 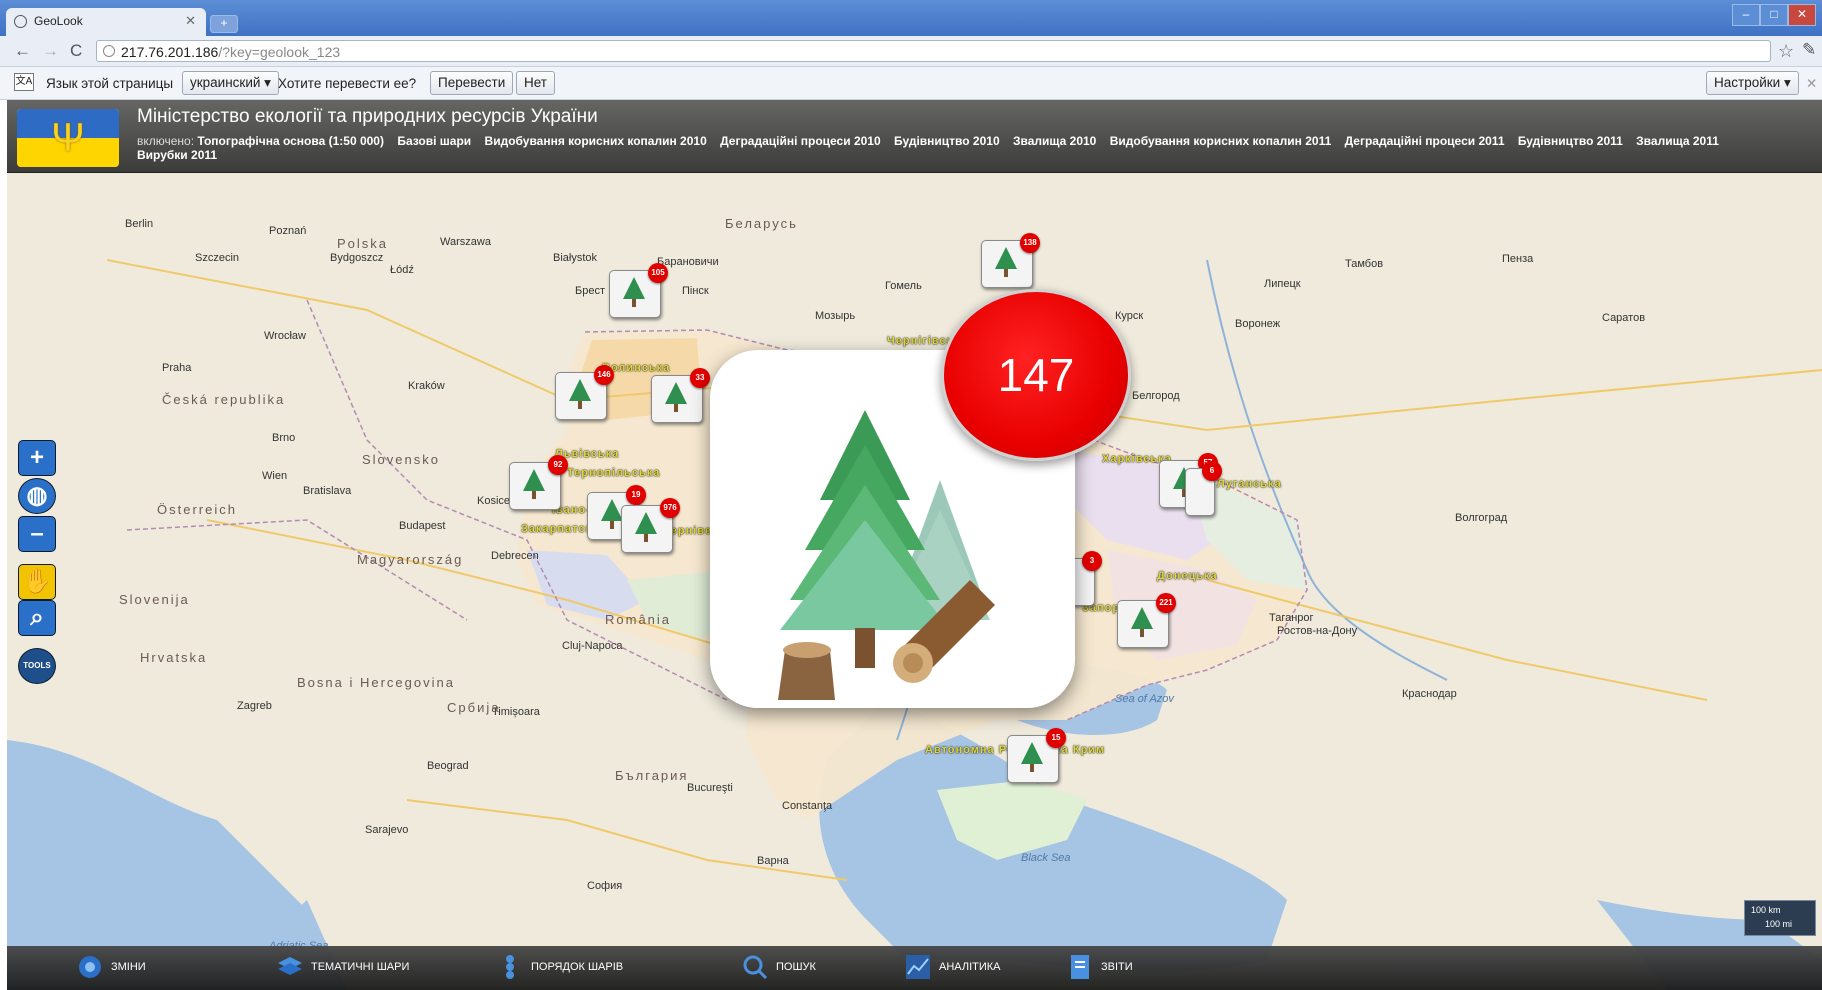 What do you see at coordinates (1786, 51) in the screenshot?
I see `bookmark-star-icon: ☆` at bounding box center [1786, 51].